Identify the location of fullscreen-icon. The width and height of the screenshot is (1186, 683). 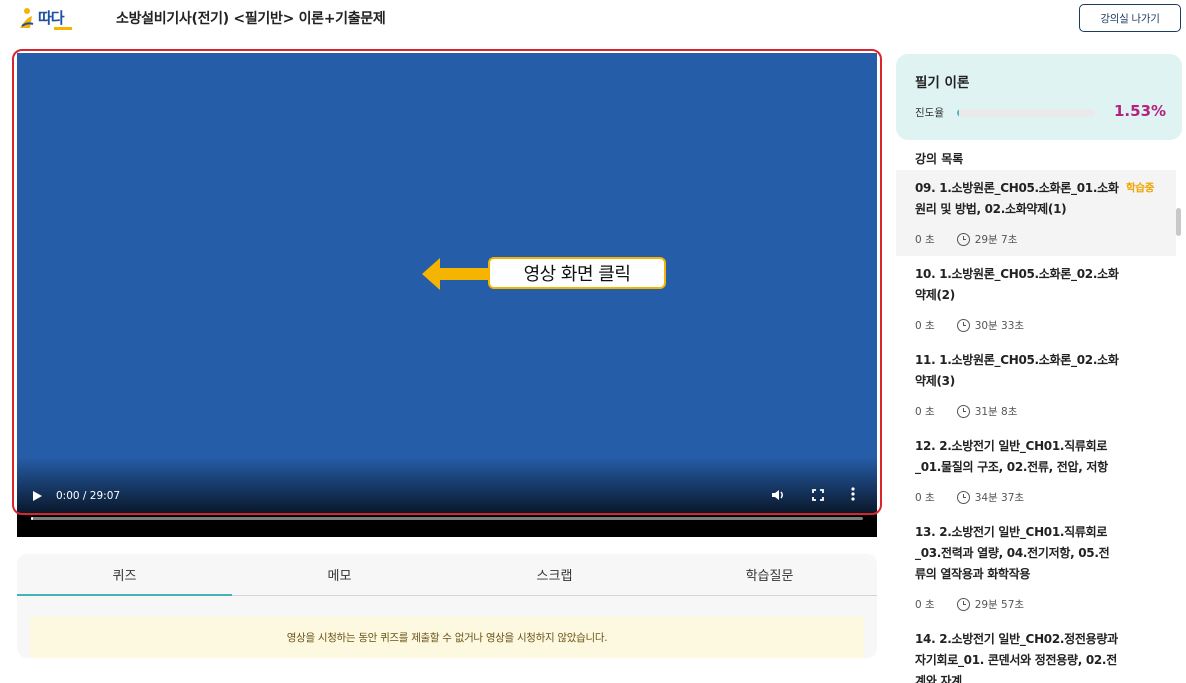
(818, 496).